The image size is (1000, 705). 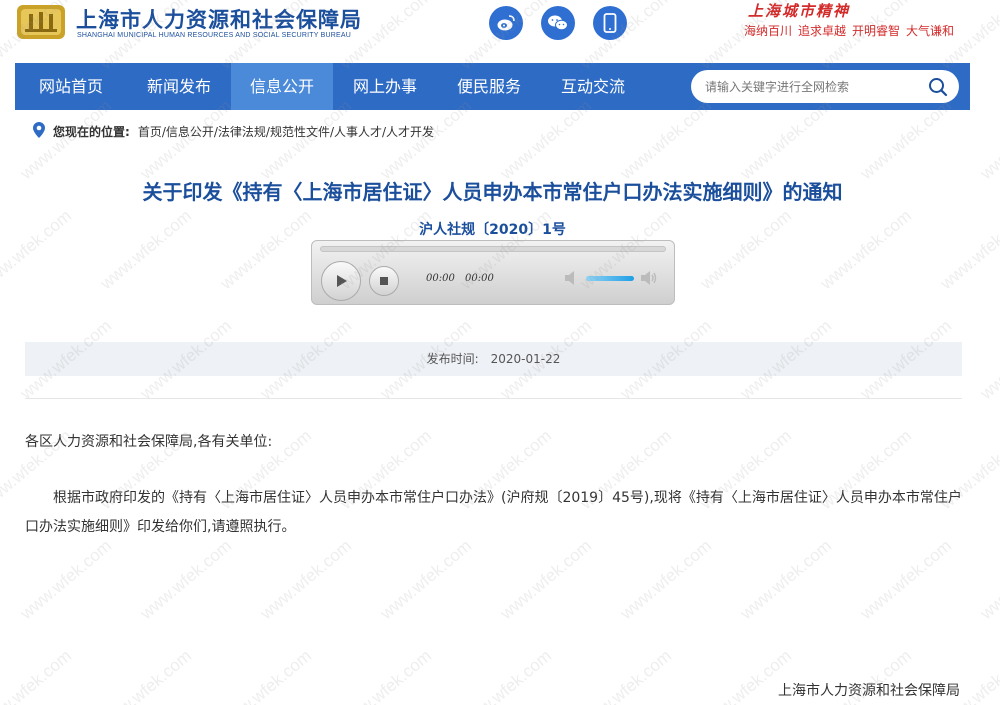 I want to click on article-title: 关于印发《持有〈上海市居住证〉人员申办本市常住户口办法实施细则》的通知, so click(x=492, y=192).